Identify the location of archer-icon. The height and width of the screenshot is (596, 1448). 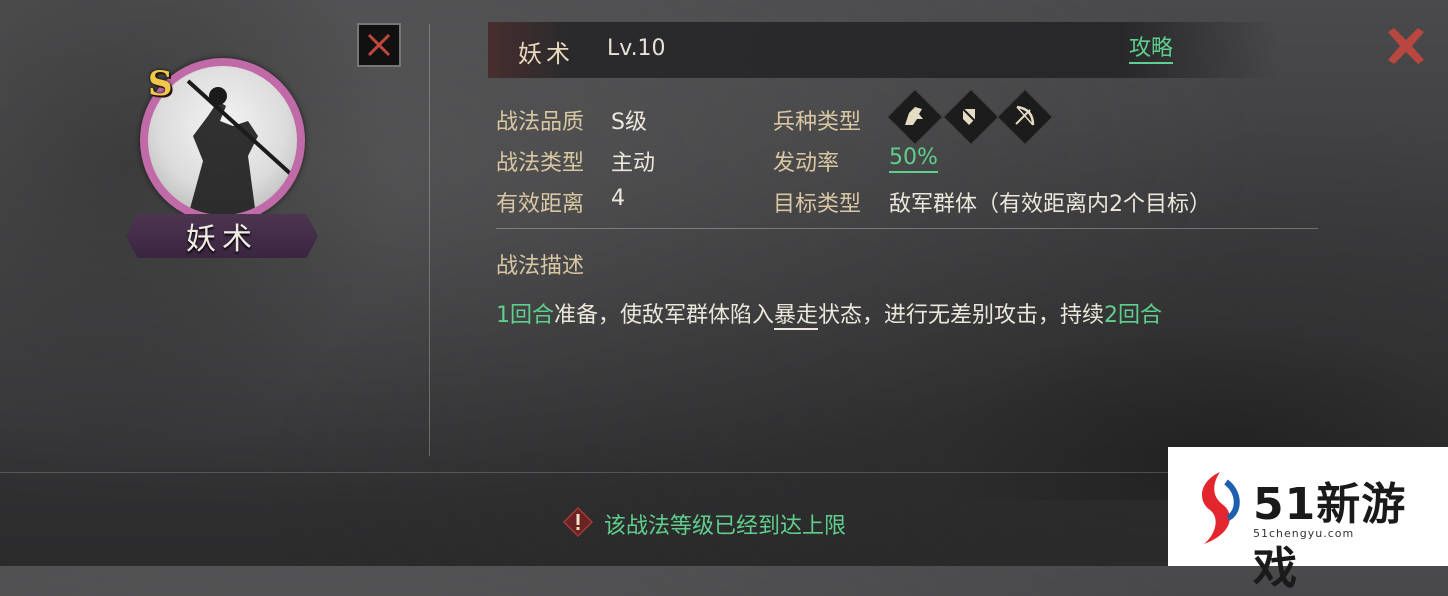
(1025, 115).